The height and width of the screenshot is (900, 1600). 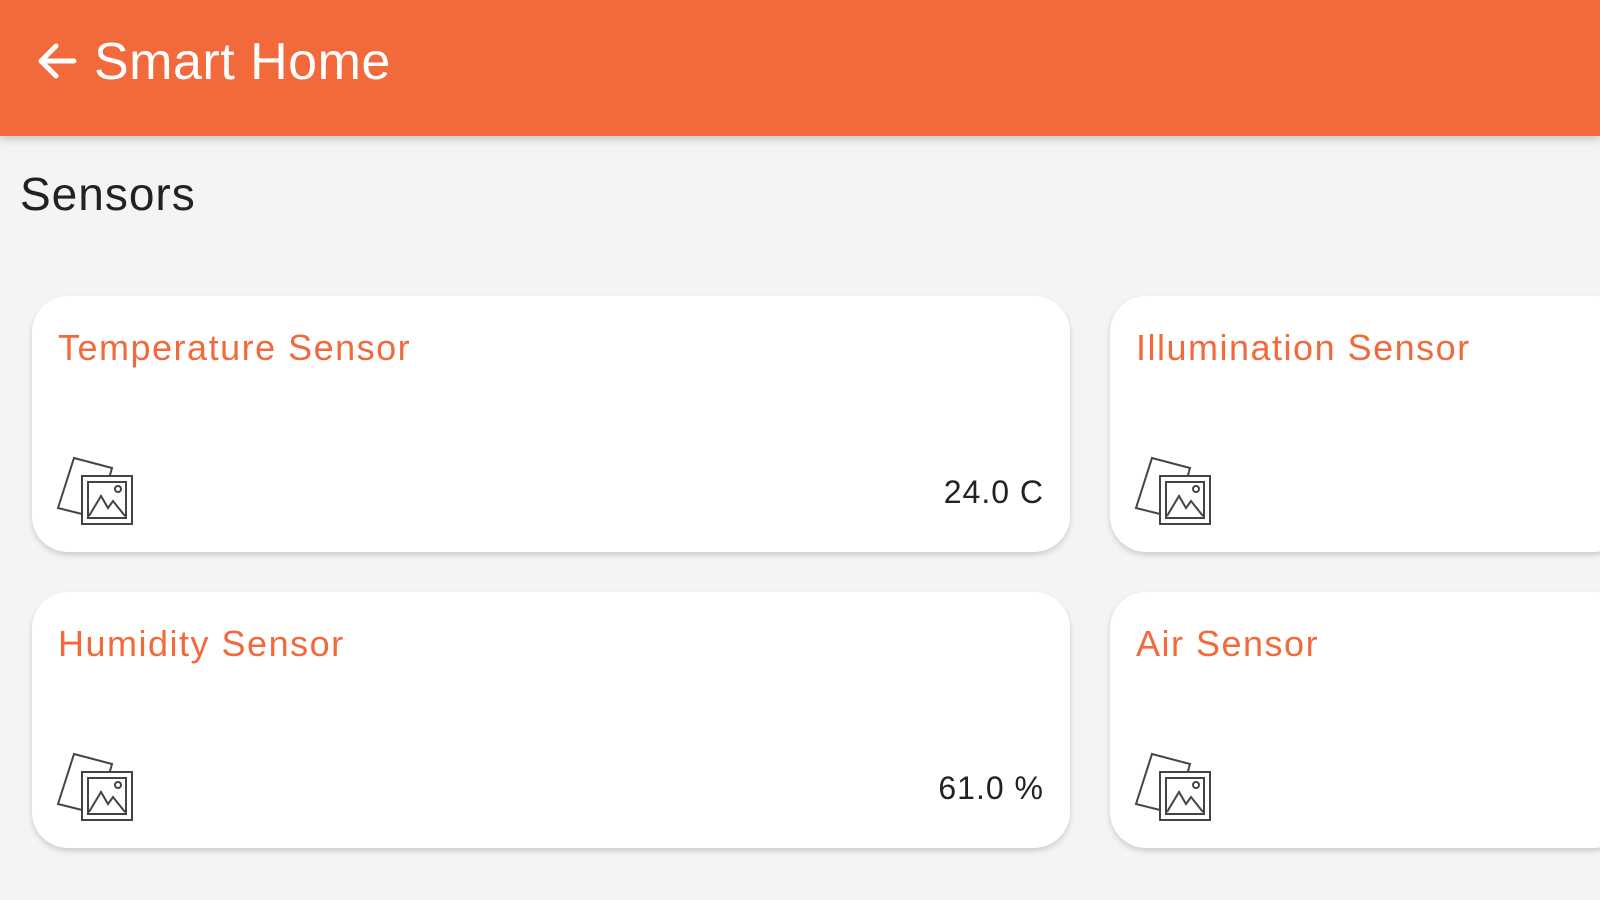 I want to click on sensor-card-title: Air Sensor, so click(x=1228, y=643).